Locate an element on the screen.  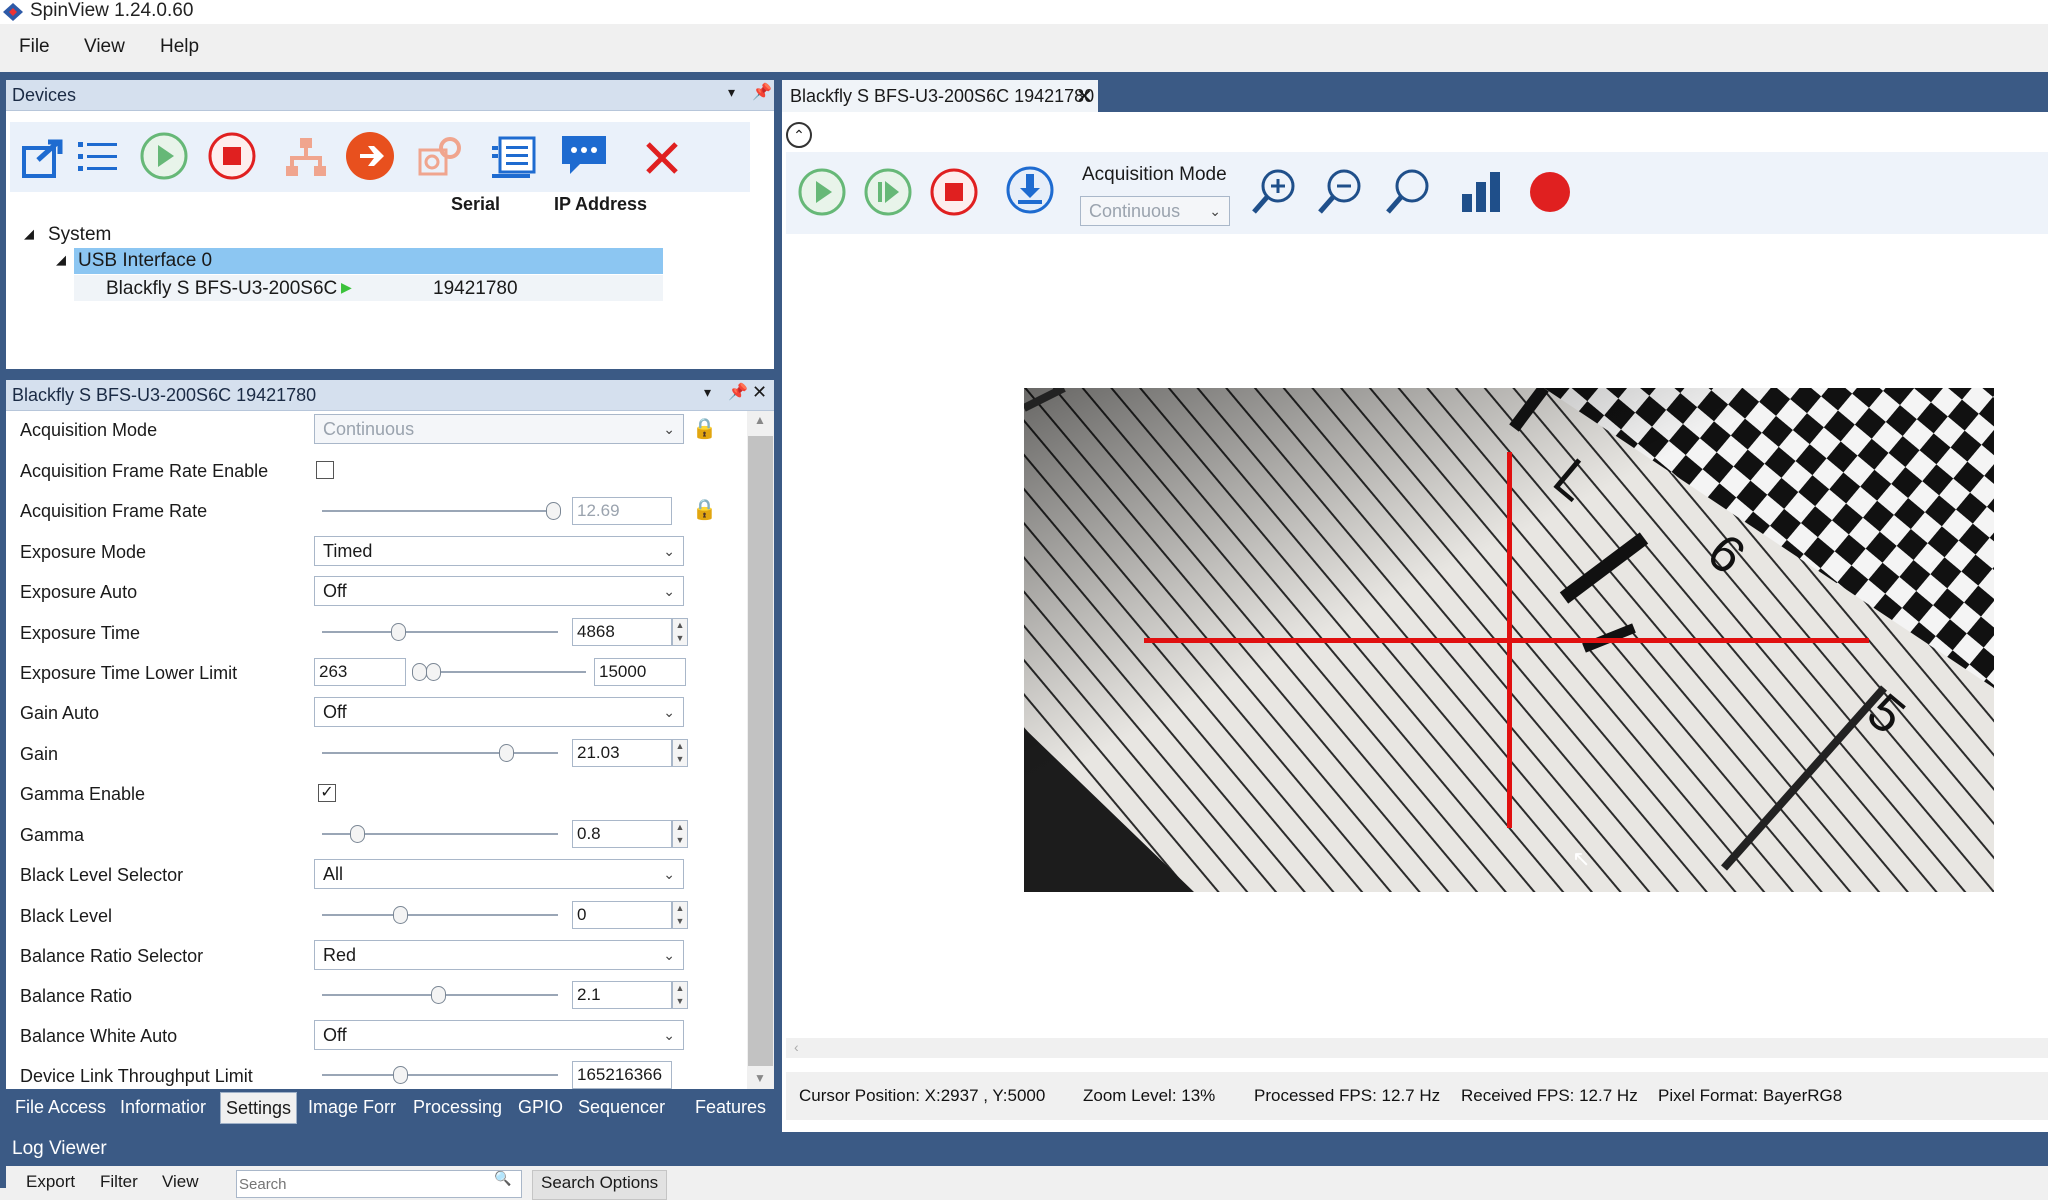
tree-system: System is located at coordinates (79, 235).